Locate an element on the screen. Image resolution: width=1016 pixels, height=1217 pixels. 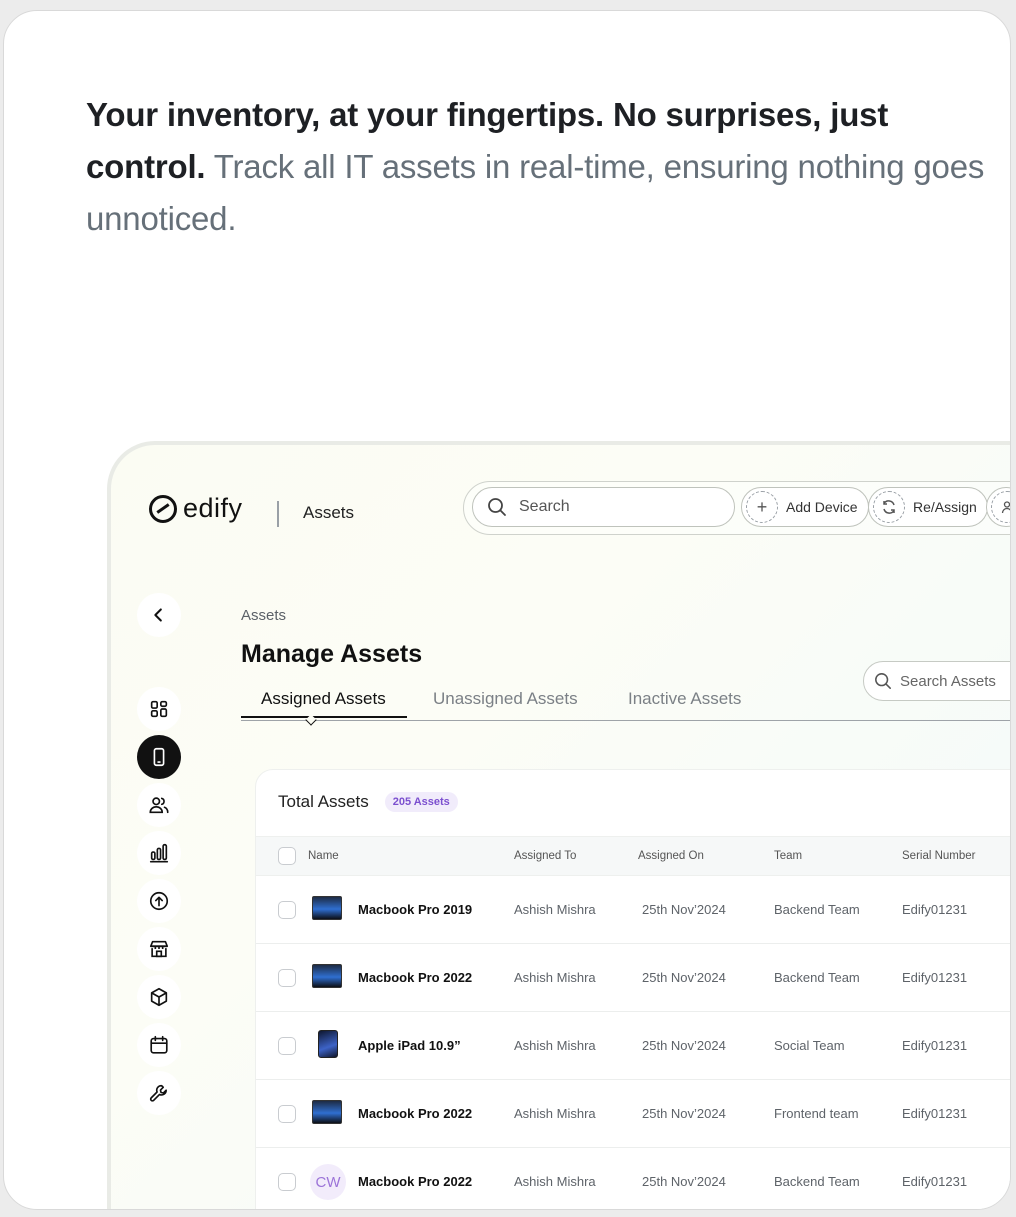
add-device-button: + Add Device is located at coordinates (805, 507).